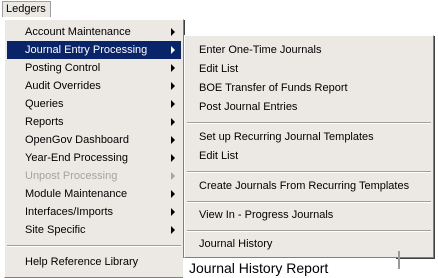 This screenshot has height=278, width=438. Describe the element at coordinates (44, 104) in the screenshot. I see `menu-item-label: Queries` at that location.